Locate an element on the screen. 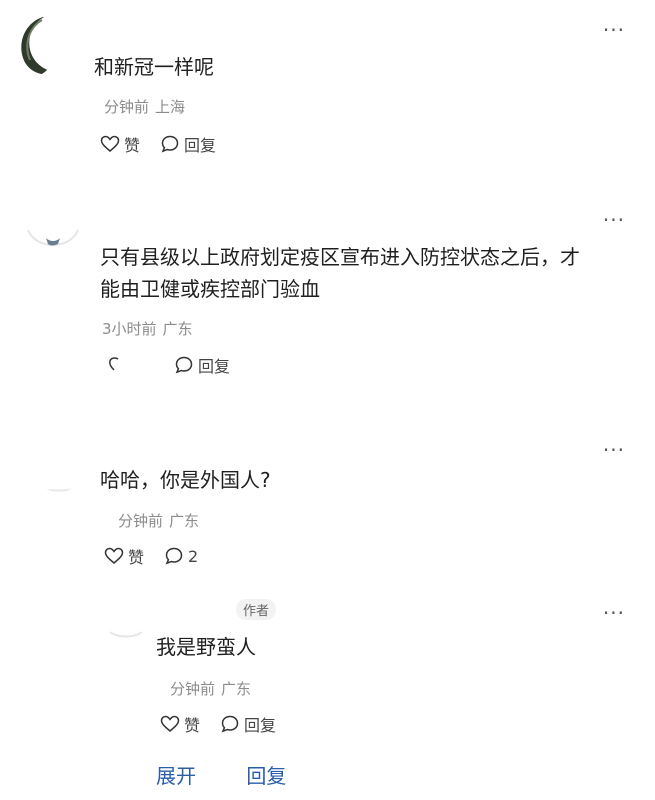  reply-count: 2 is located at coordinates (193, 556).